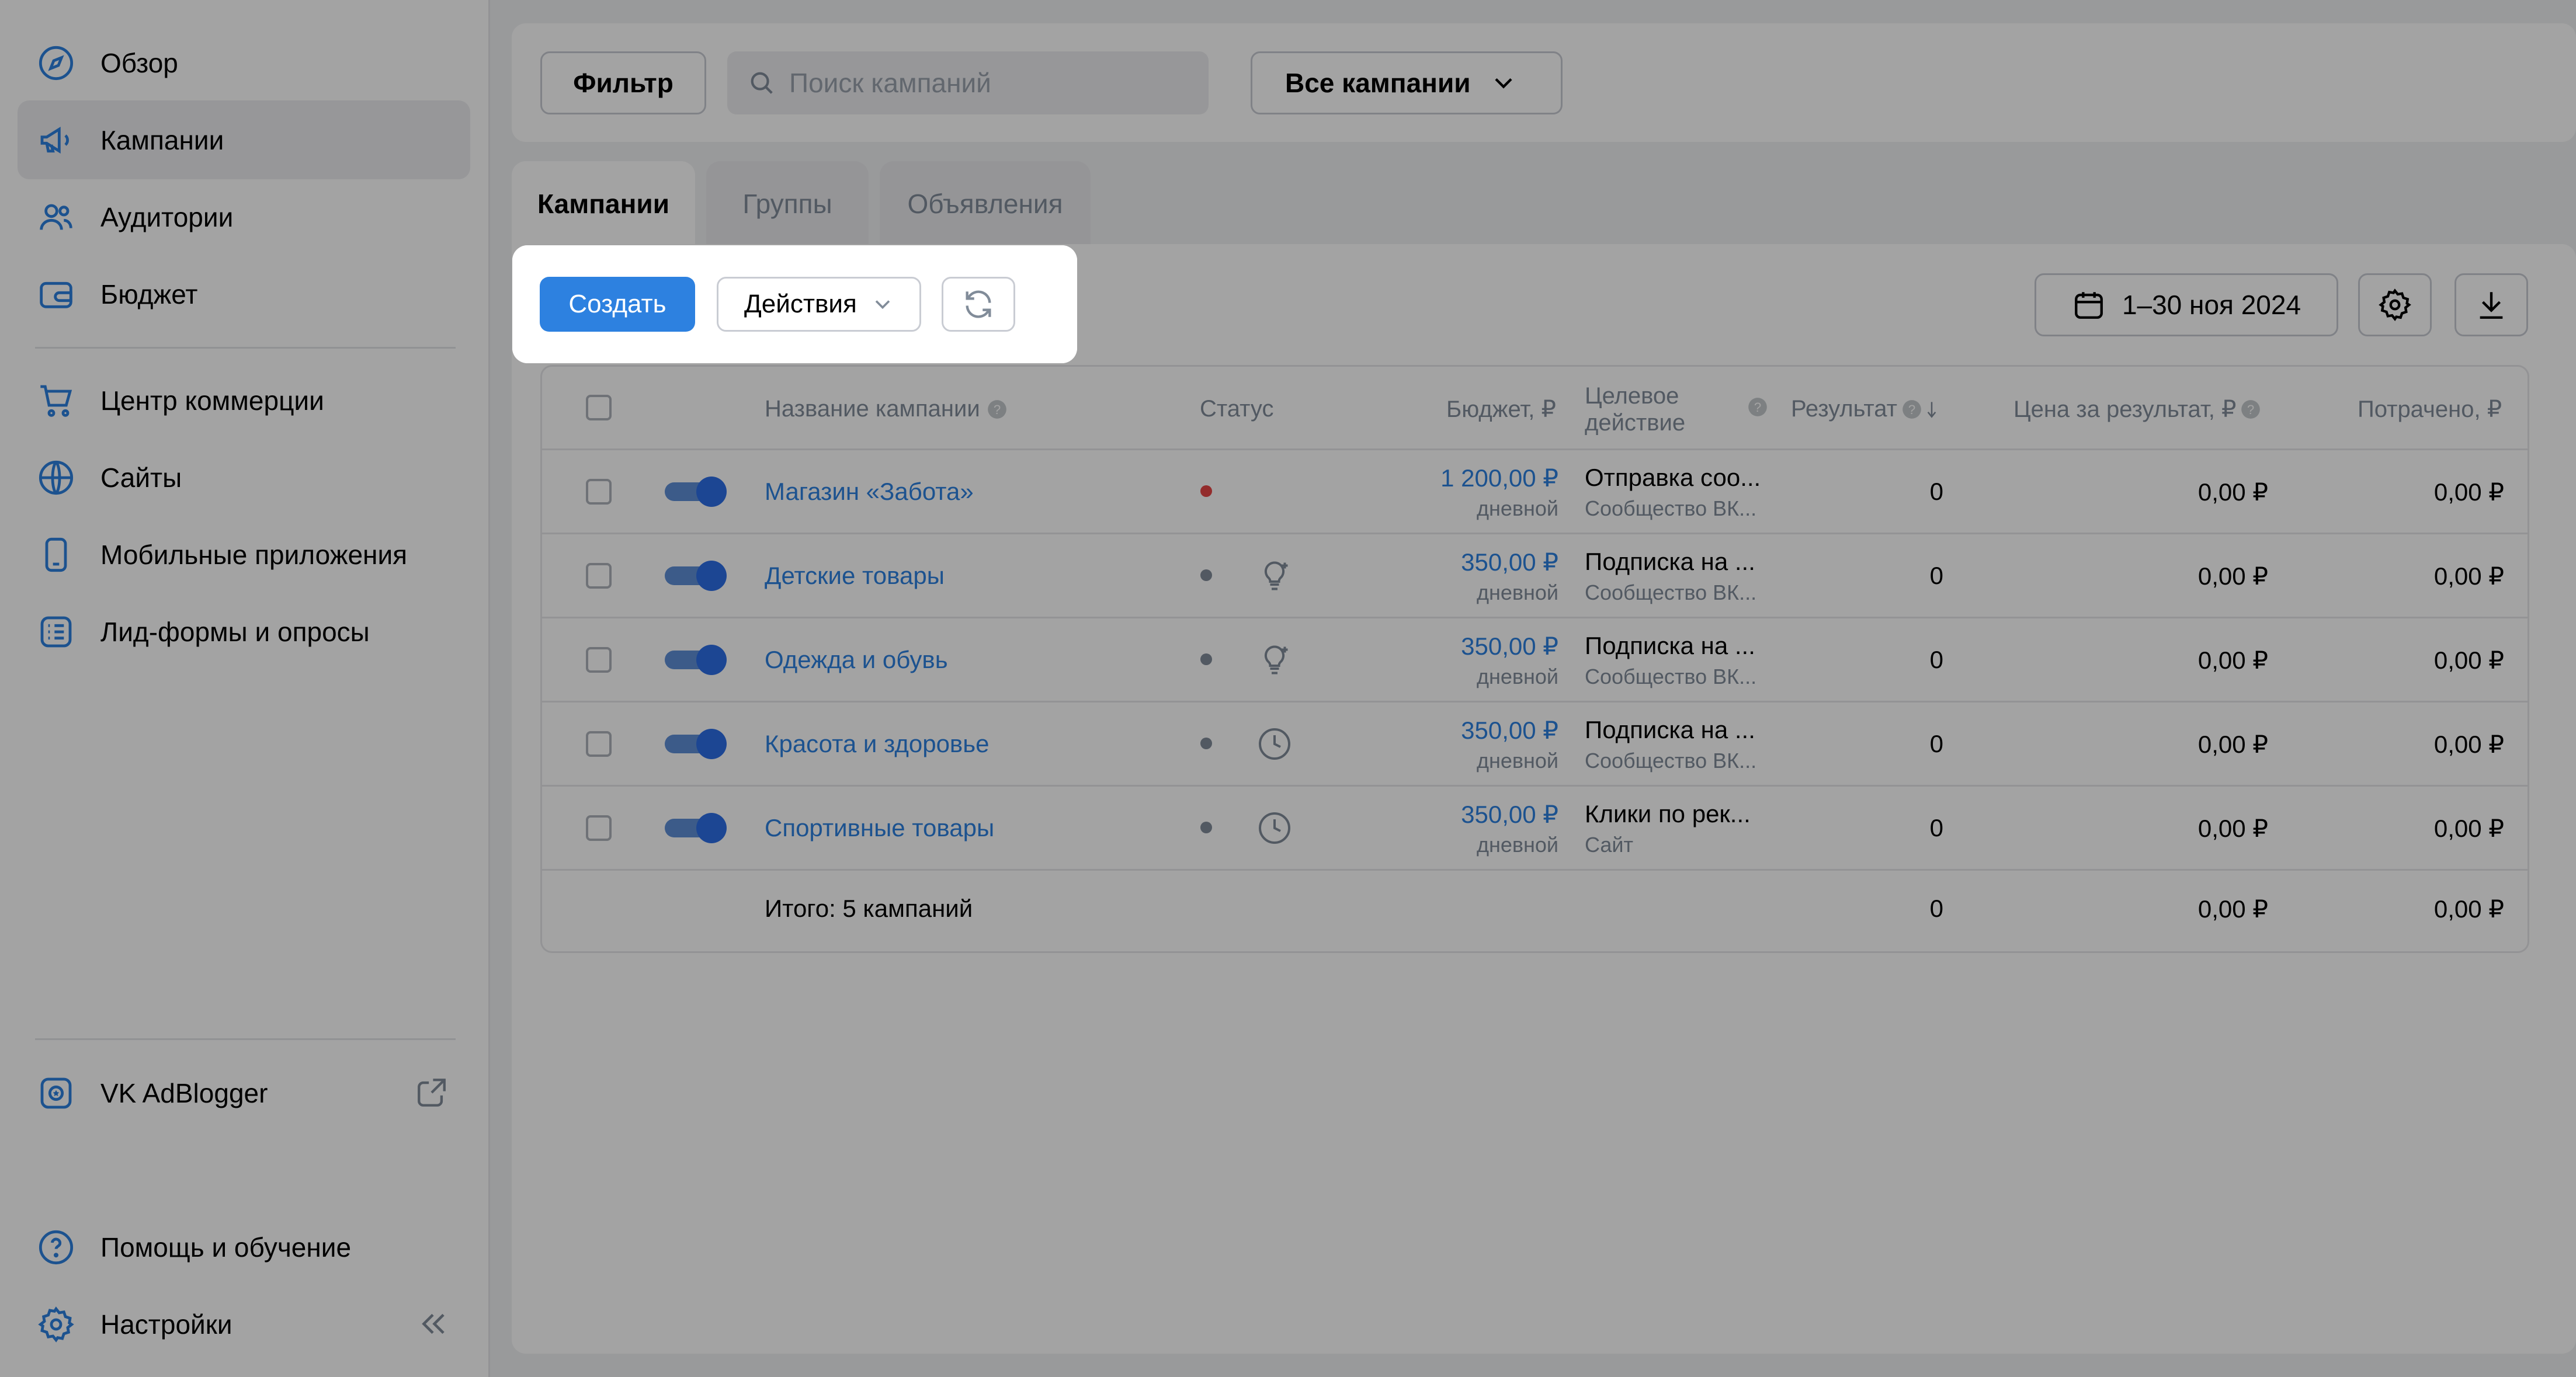  I want to click on sidebar-item-label: Лид-формы и опросы, so click(235, 631).